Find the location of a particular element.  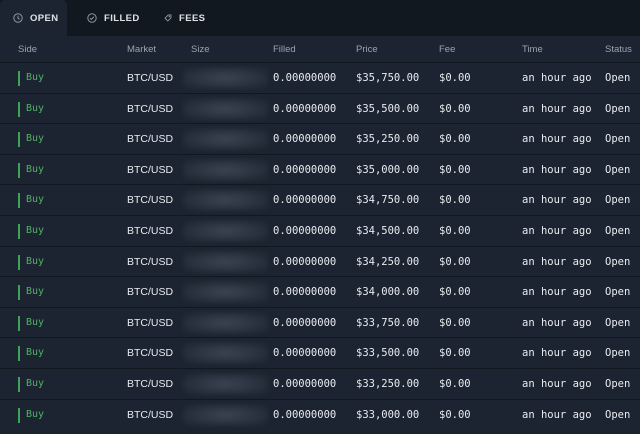

order-price: $33,750.00 is located at coordinates (388, 322).